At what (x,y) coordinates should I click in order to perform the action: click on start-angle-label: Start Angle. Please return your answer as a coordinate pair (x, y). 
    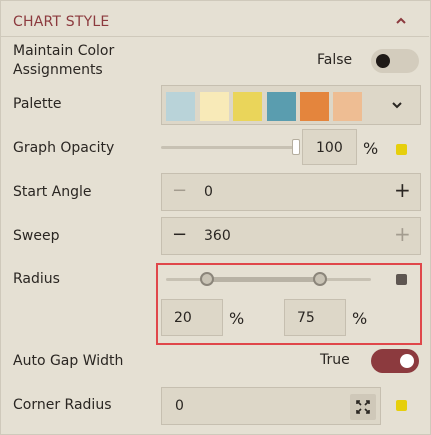
    Looking at the image, I should click on (52, 192).